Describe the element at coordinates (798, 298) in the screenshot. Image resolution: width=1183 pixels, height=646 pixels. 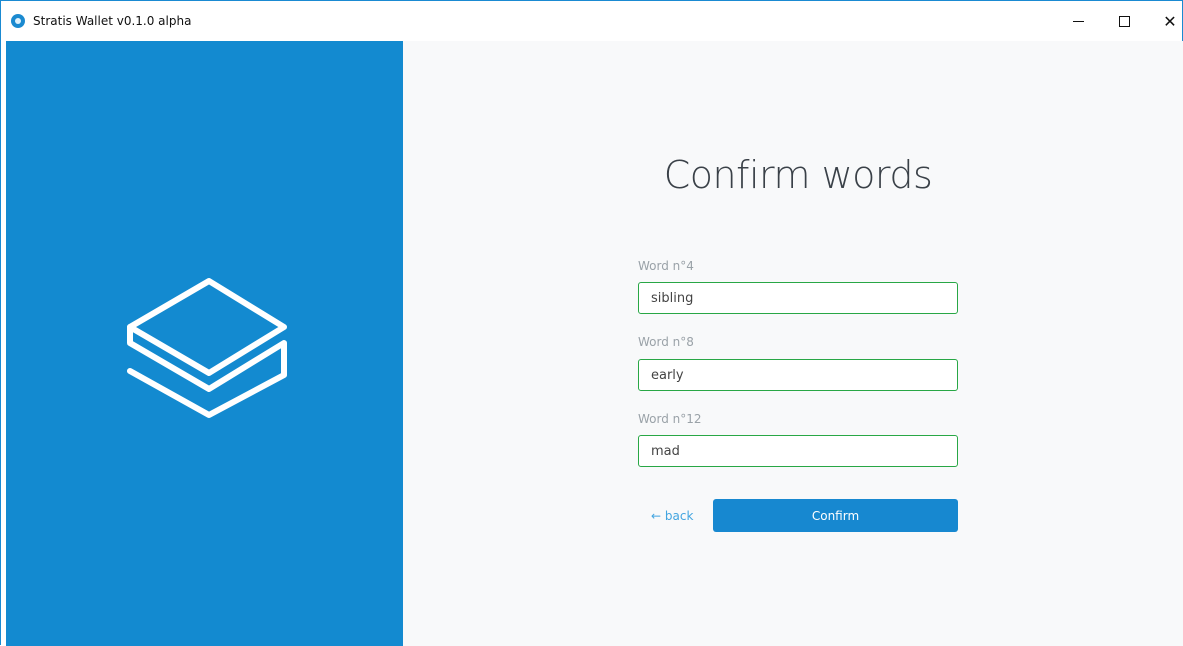
I see `word-4-input` at that location.